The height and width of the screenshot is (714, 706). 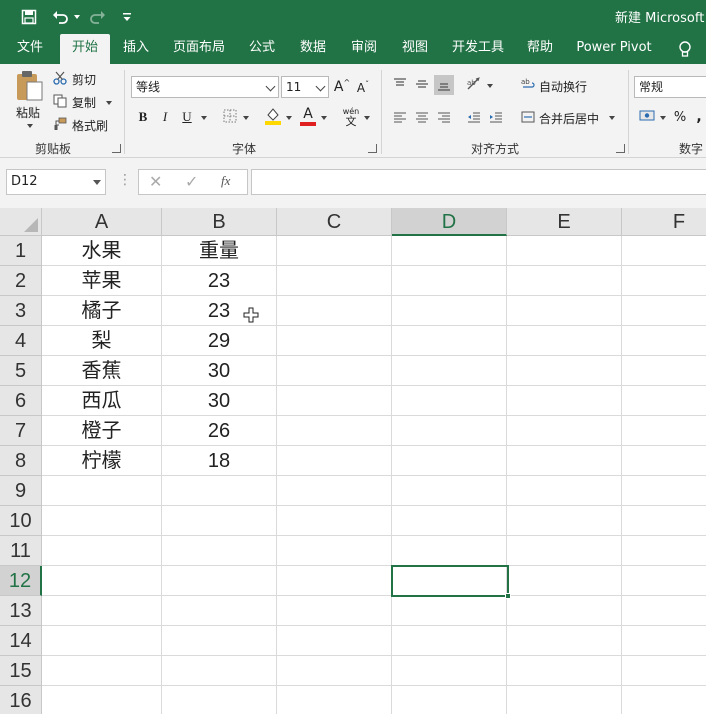 What do you see at coordinates (102, 311) in the screenshot?
I see `cell-a3: 橘子` at bounding box center [102, 311].